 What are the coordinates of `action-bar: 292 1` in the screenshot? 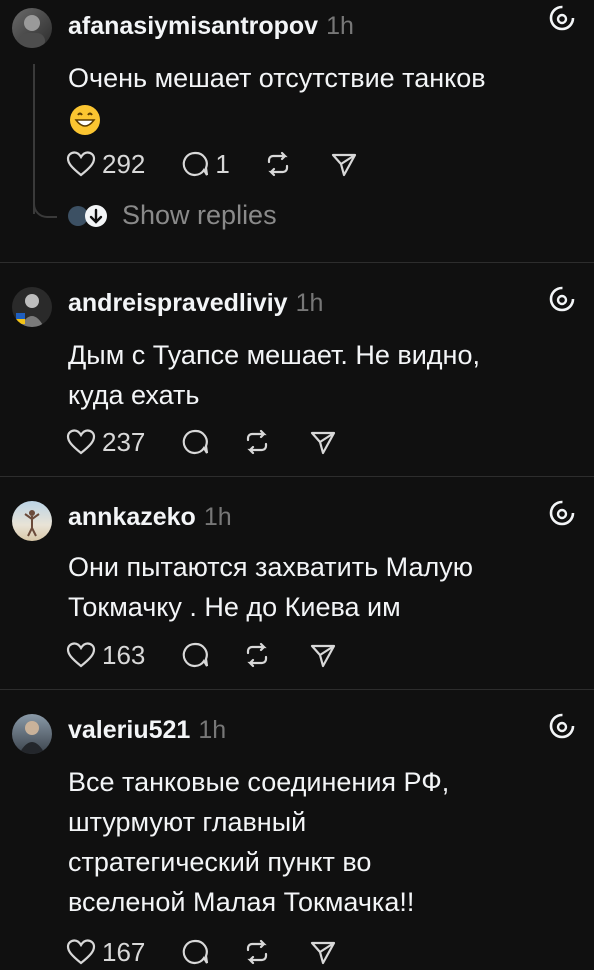 It's located at (212, 164).